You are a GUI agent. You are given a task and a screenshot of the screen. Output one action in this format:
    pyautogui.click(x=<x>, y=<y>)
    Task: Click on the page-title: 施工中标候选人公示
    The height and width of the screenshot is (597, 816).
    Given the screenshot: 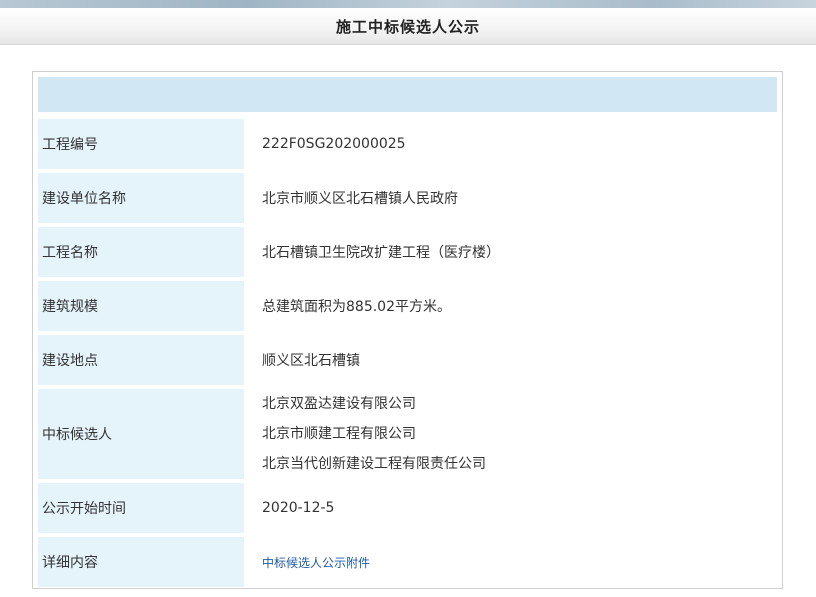 What is the action you would take?
    pyautogui.click(x=407, y=26)
    